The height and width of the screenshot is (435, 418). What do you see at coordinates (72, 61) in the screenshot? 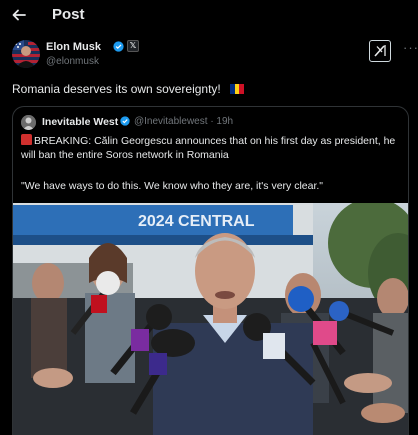
I see `author-handle: @elonmusk` at bounding box center [72, 61].